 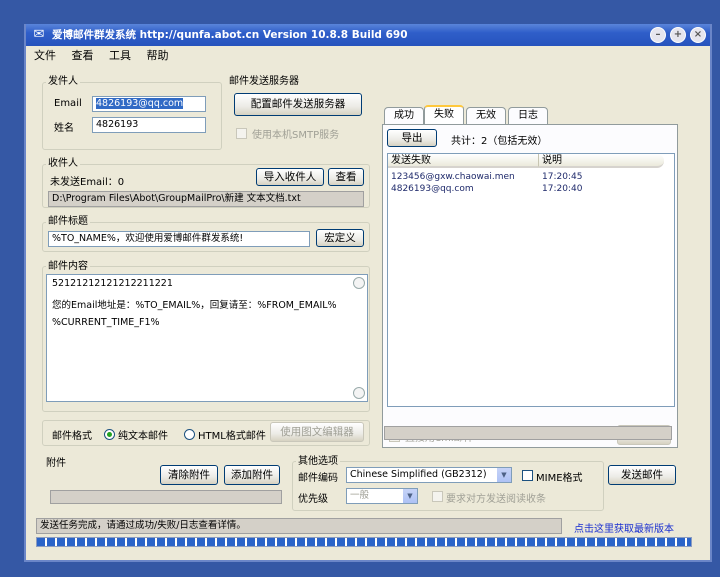 I want to click on tab-success: 成功, so click(x=404, y=115).